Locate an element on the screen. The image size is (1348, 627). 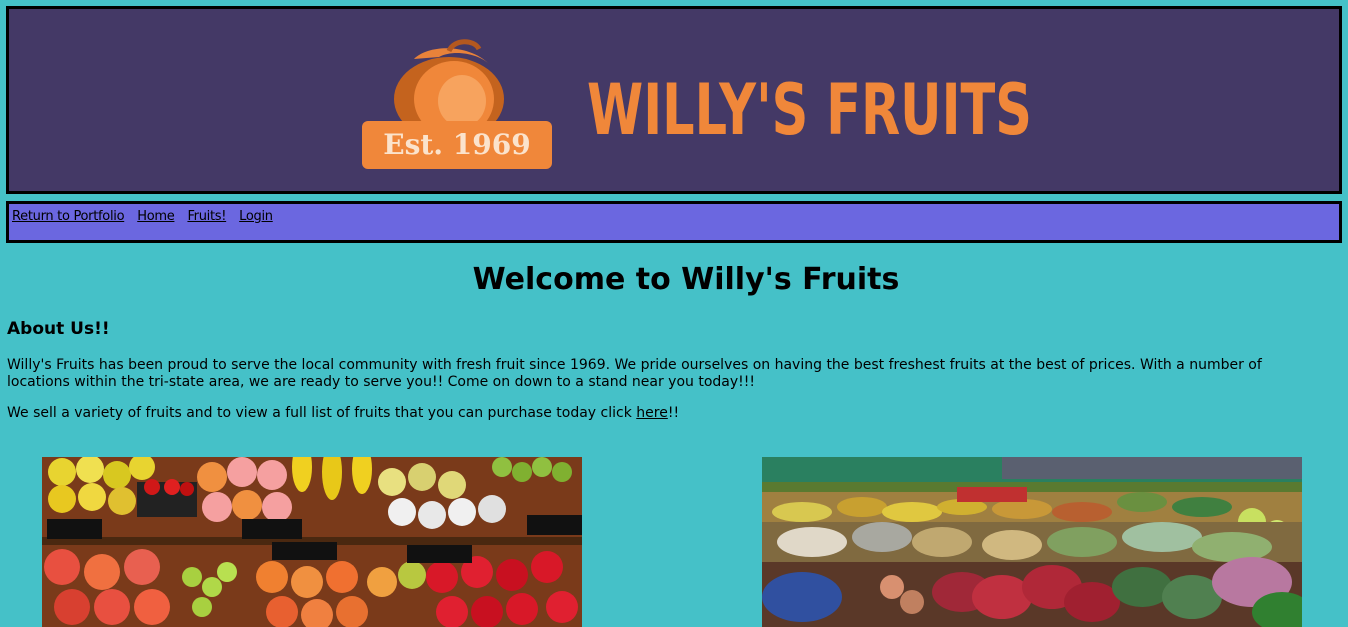
svg-text: Est. 1969 is located at coordinates (456, 144).